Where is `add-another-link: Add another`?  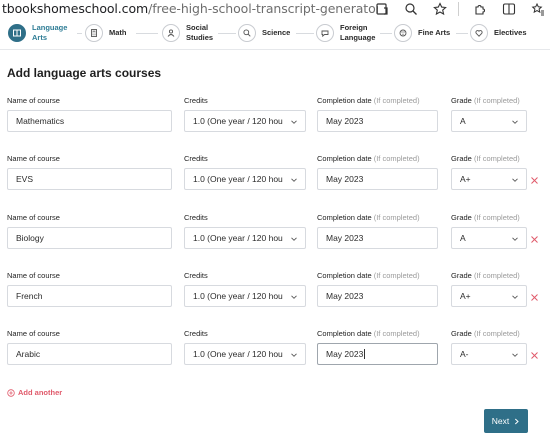 add-another-link: Add another is located at coordinates (34, 392).